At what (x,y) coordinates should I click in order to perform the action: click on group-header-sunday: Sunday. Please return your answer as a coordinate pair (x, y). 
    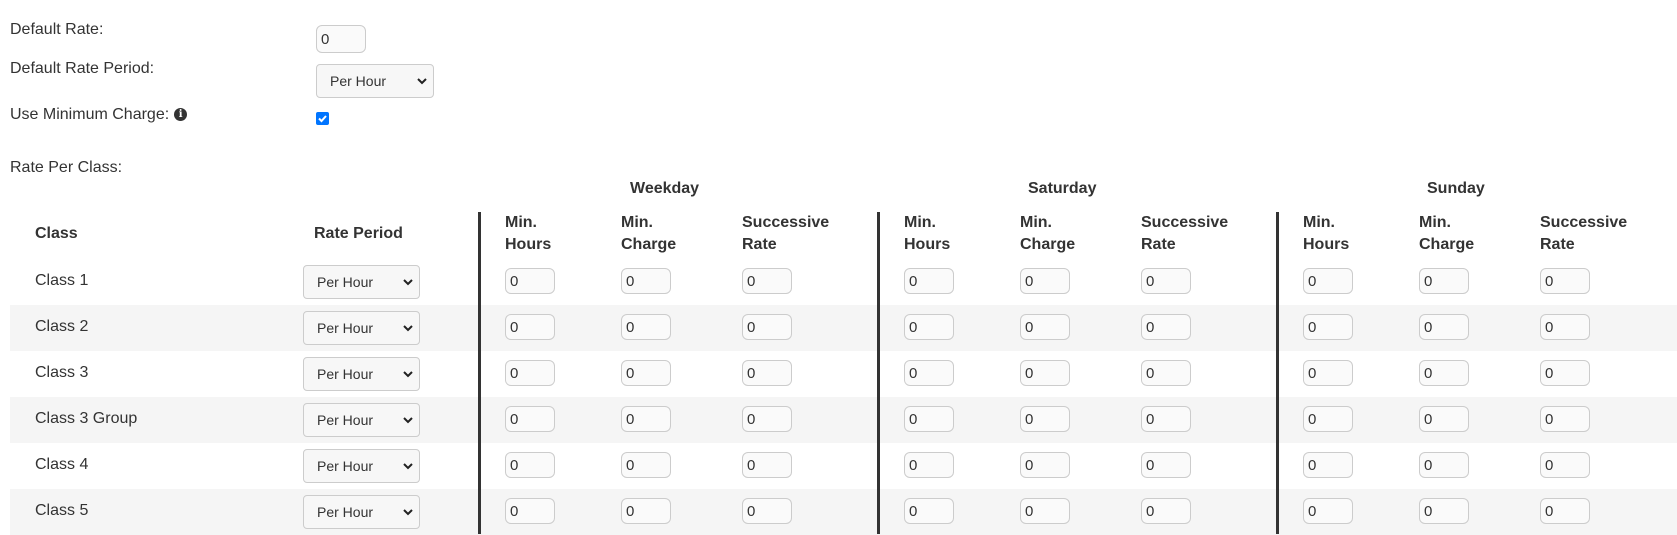
    Looking at the image, I should click on (1456, 188).